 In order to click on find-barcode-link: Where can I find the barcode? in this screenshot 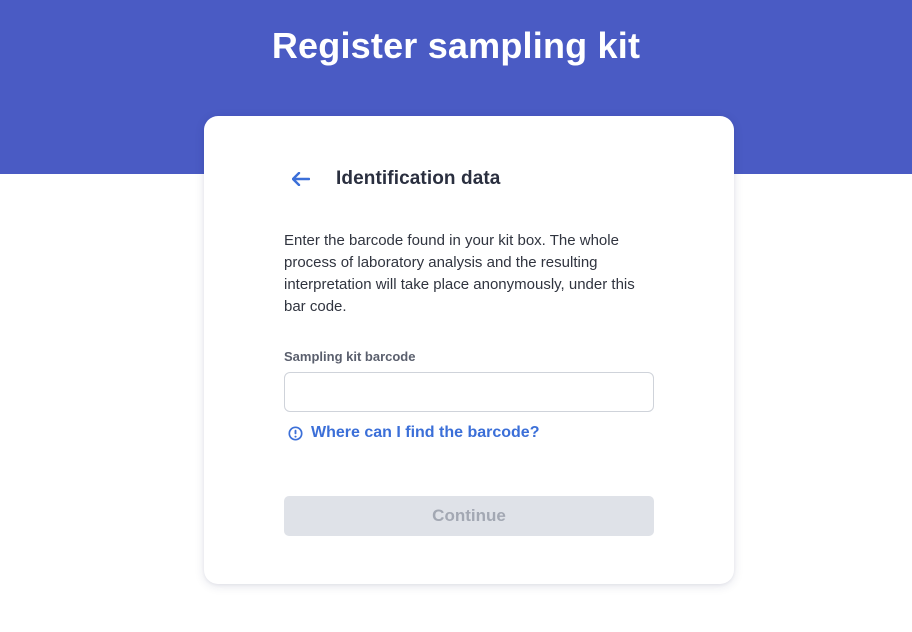, I will do `click(413, 433)`.